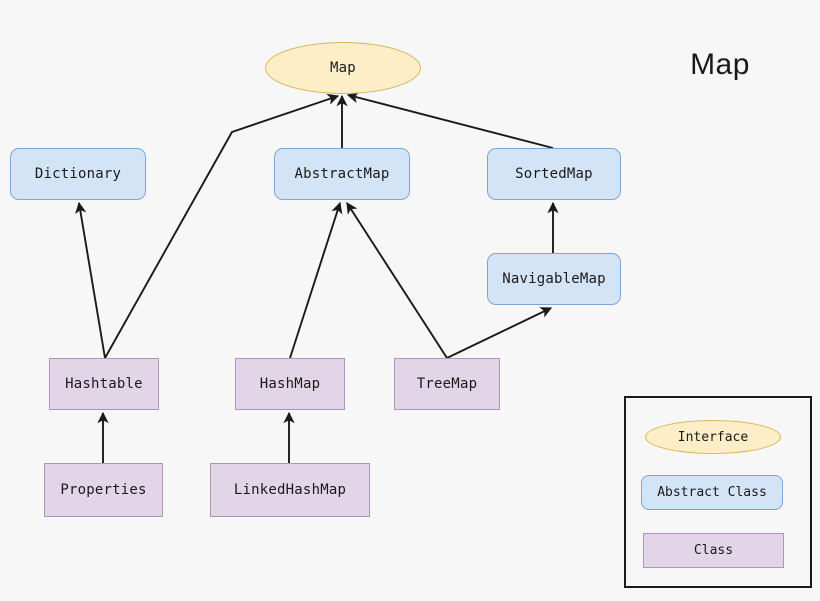 This screenshot has height=601, width=820. What do you see at coordinates (554, 279) in the screenshot?
I see `node-navigablemap: NavigableMap` at bounding box center [554, 279].